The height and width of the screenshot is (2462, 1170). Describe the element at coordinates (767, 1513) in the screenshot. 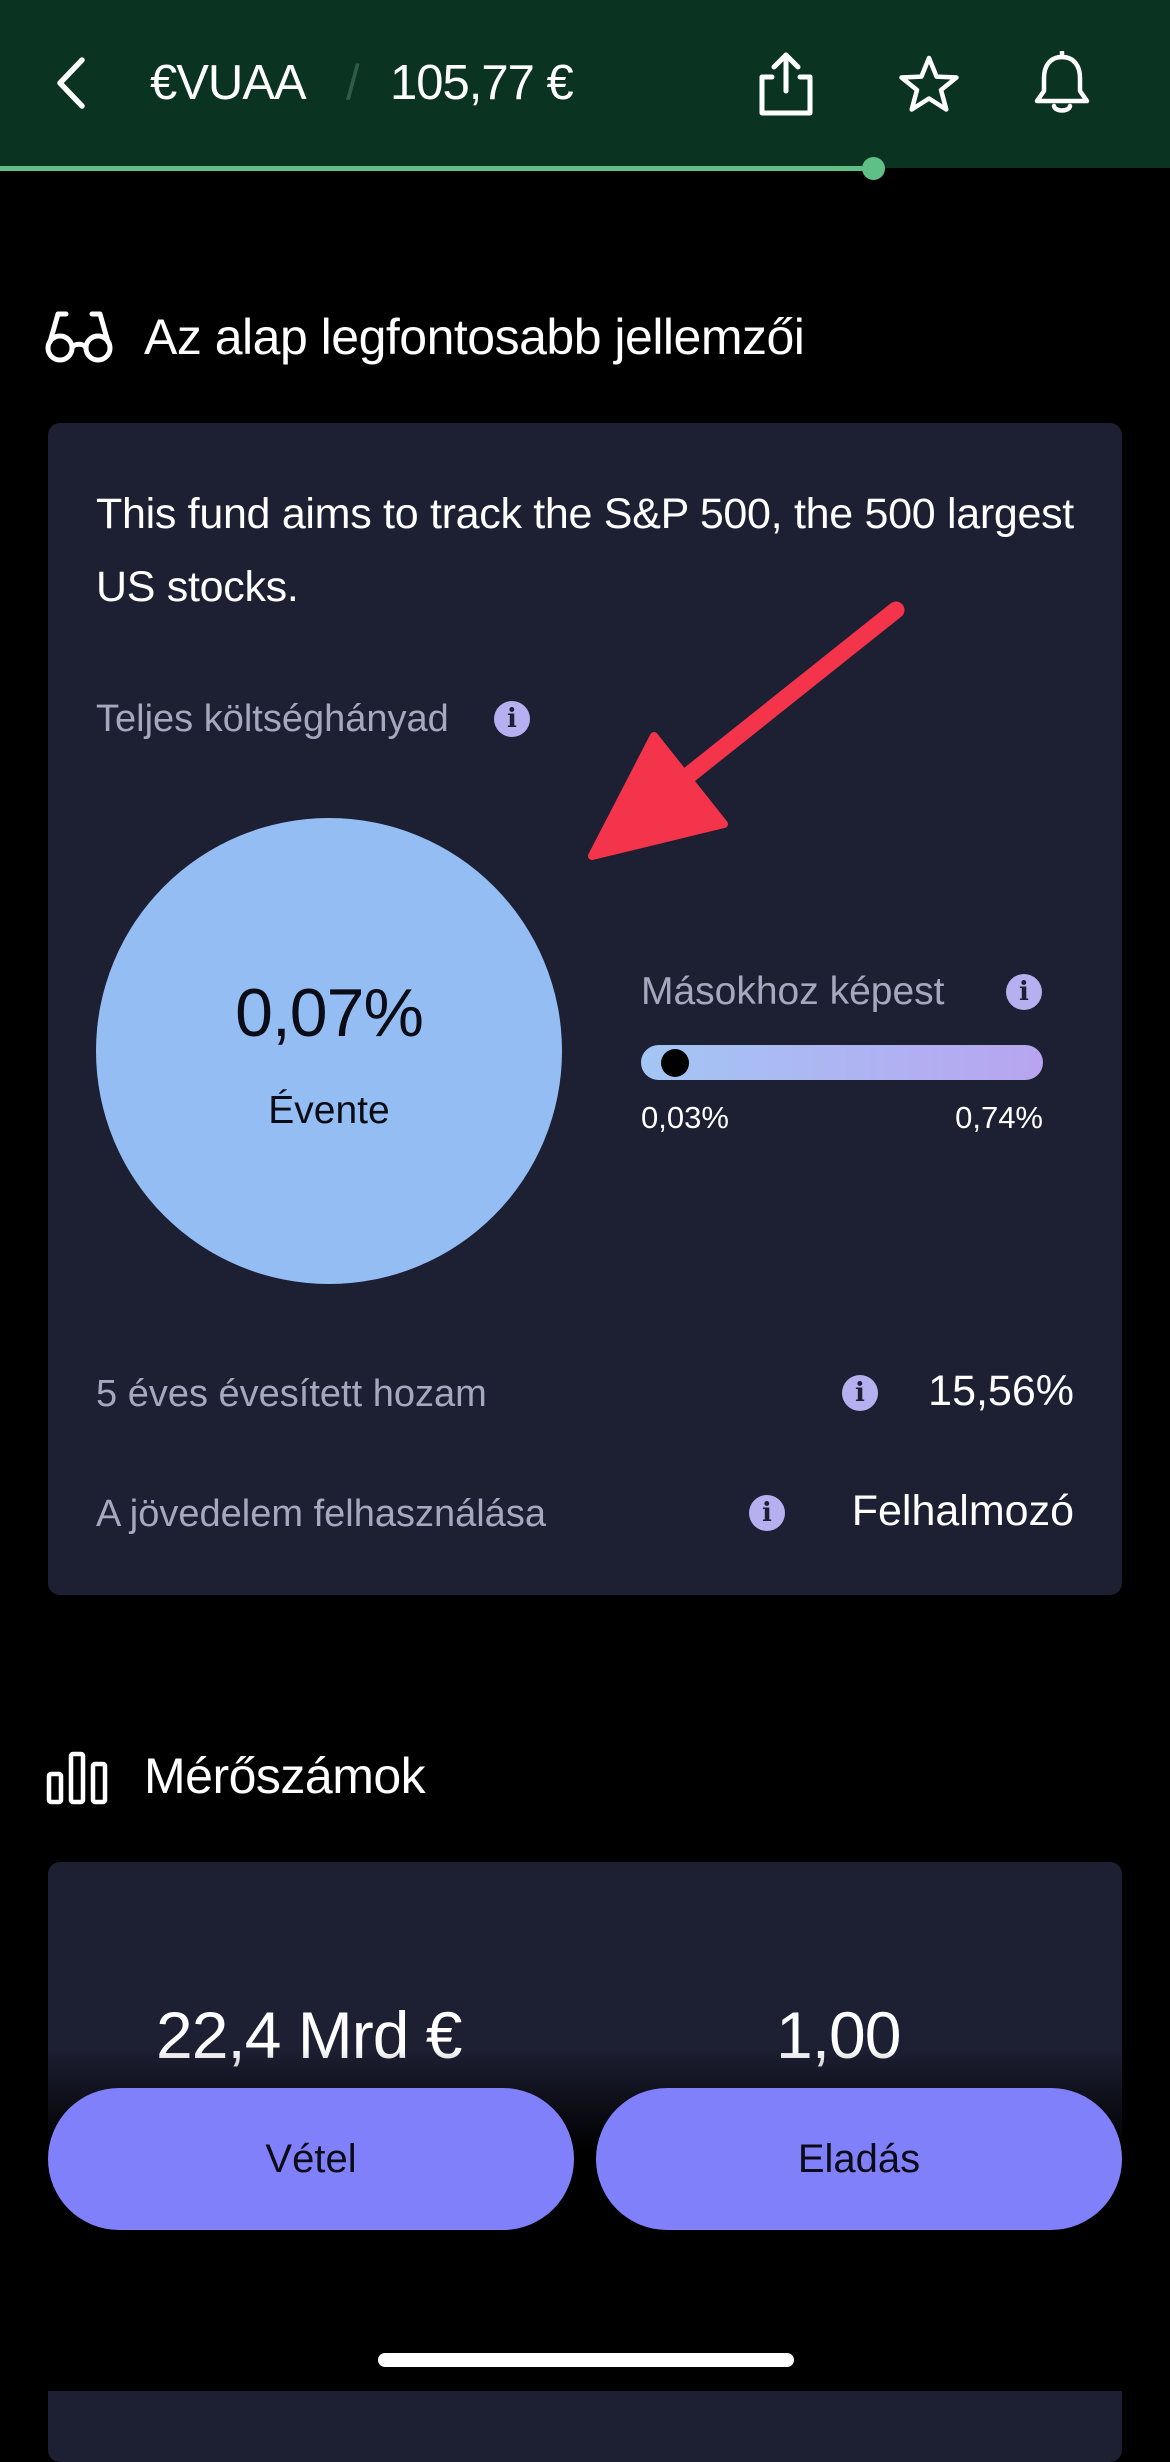

I see `income-use-info-icon: i` at that location.